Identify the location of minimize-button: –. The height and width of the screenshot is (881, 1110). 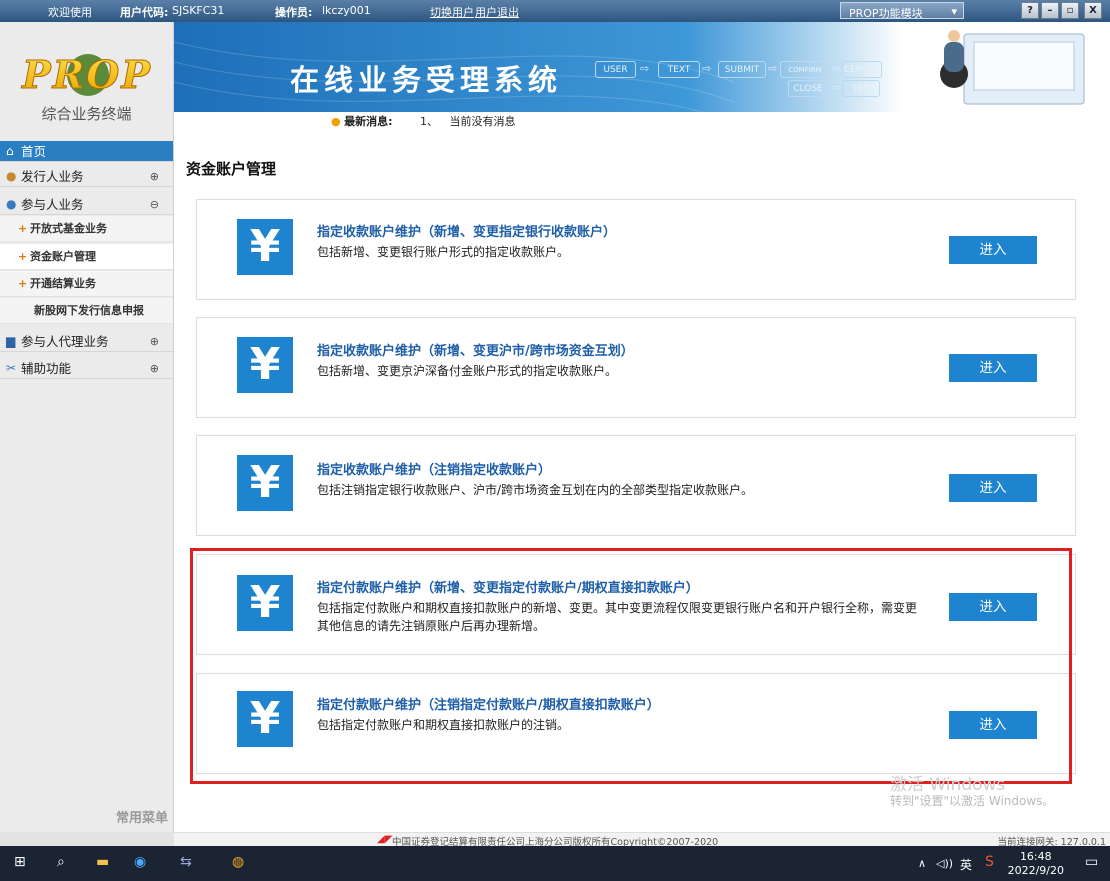
(1050, 10).